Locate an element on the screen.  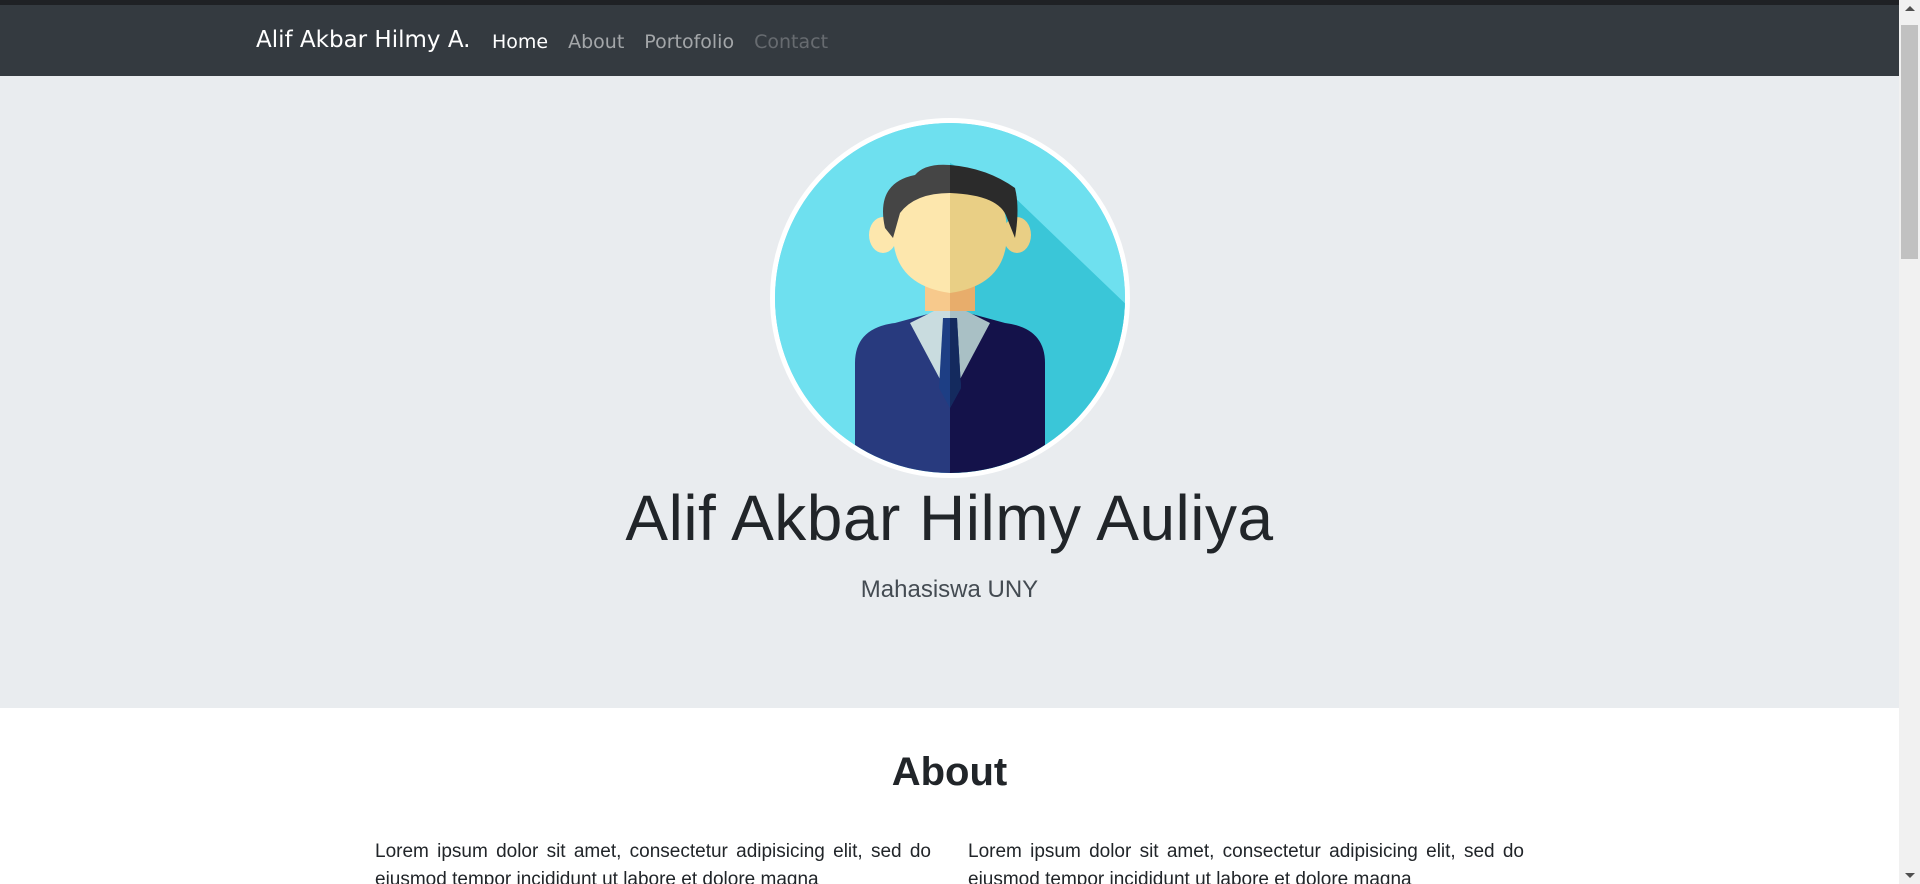
businessman-avatar-icon is located at coordinates (950, 298).